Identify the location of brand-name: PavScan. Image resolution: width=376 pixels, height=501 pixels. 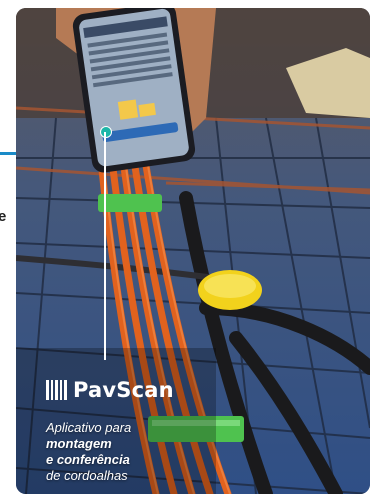
(123, 390).